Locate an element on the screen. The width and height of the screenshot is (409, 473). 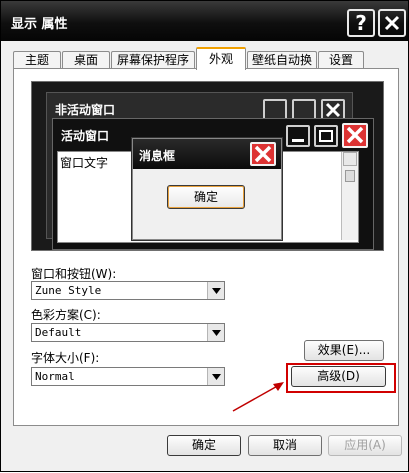
apply-button: 应用(A) is located at coordinates (365, 445).